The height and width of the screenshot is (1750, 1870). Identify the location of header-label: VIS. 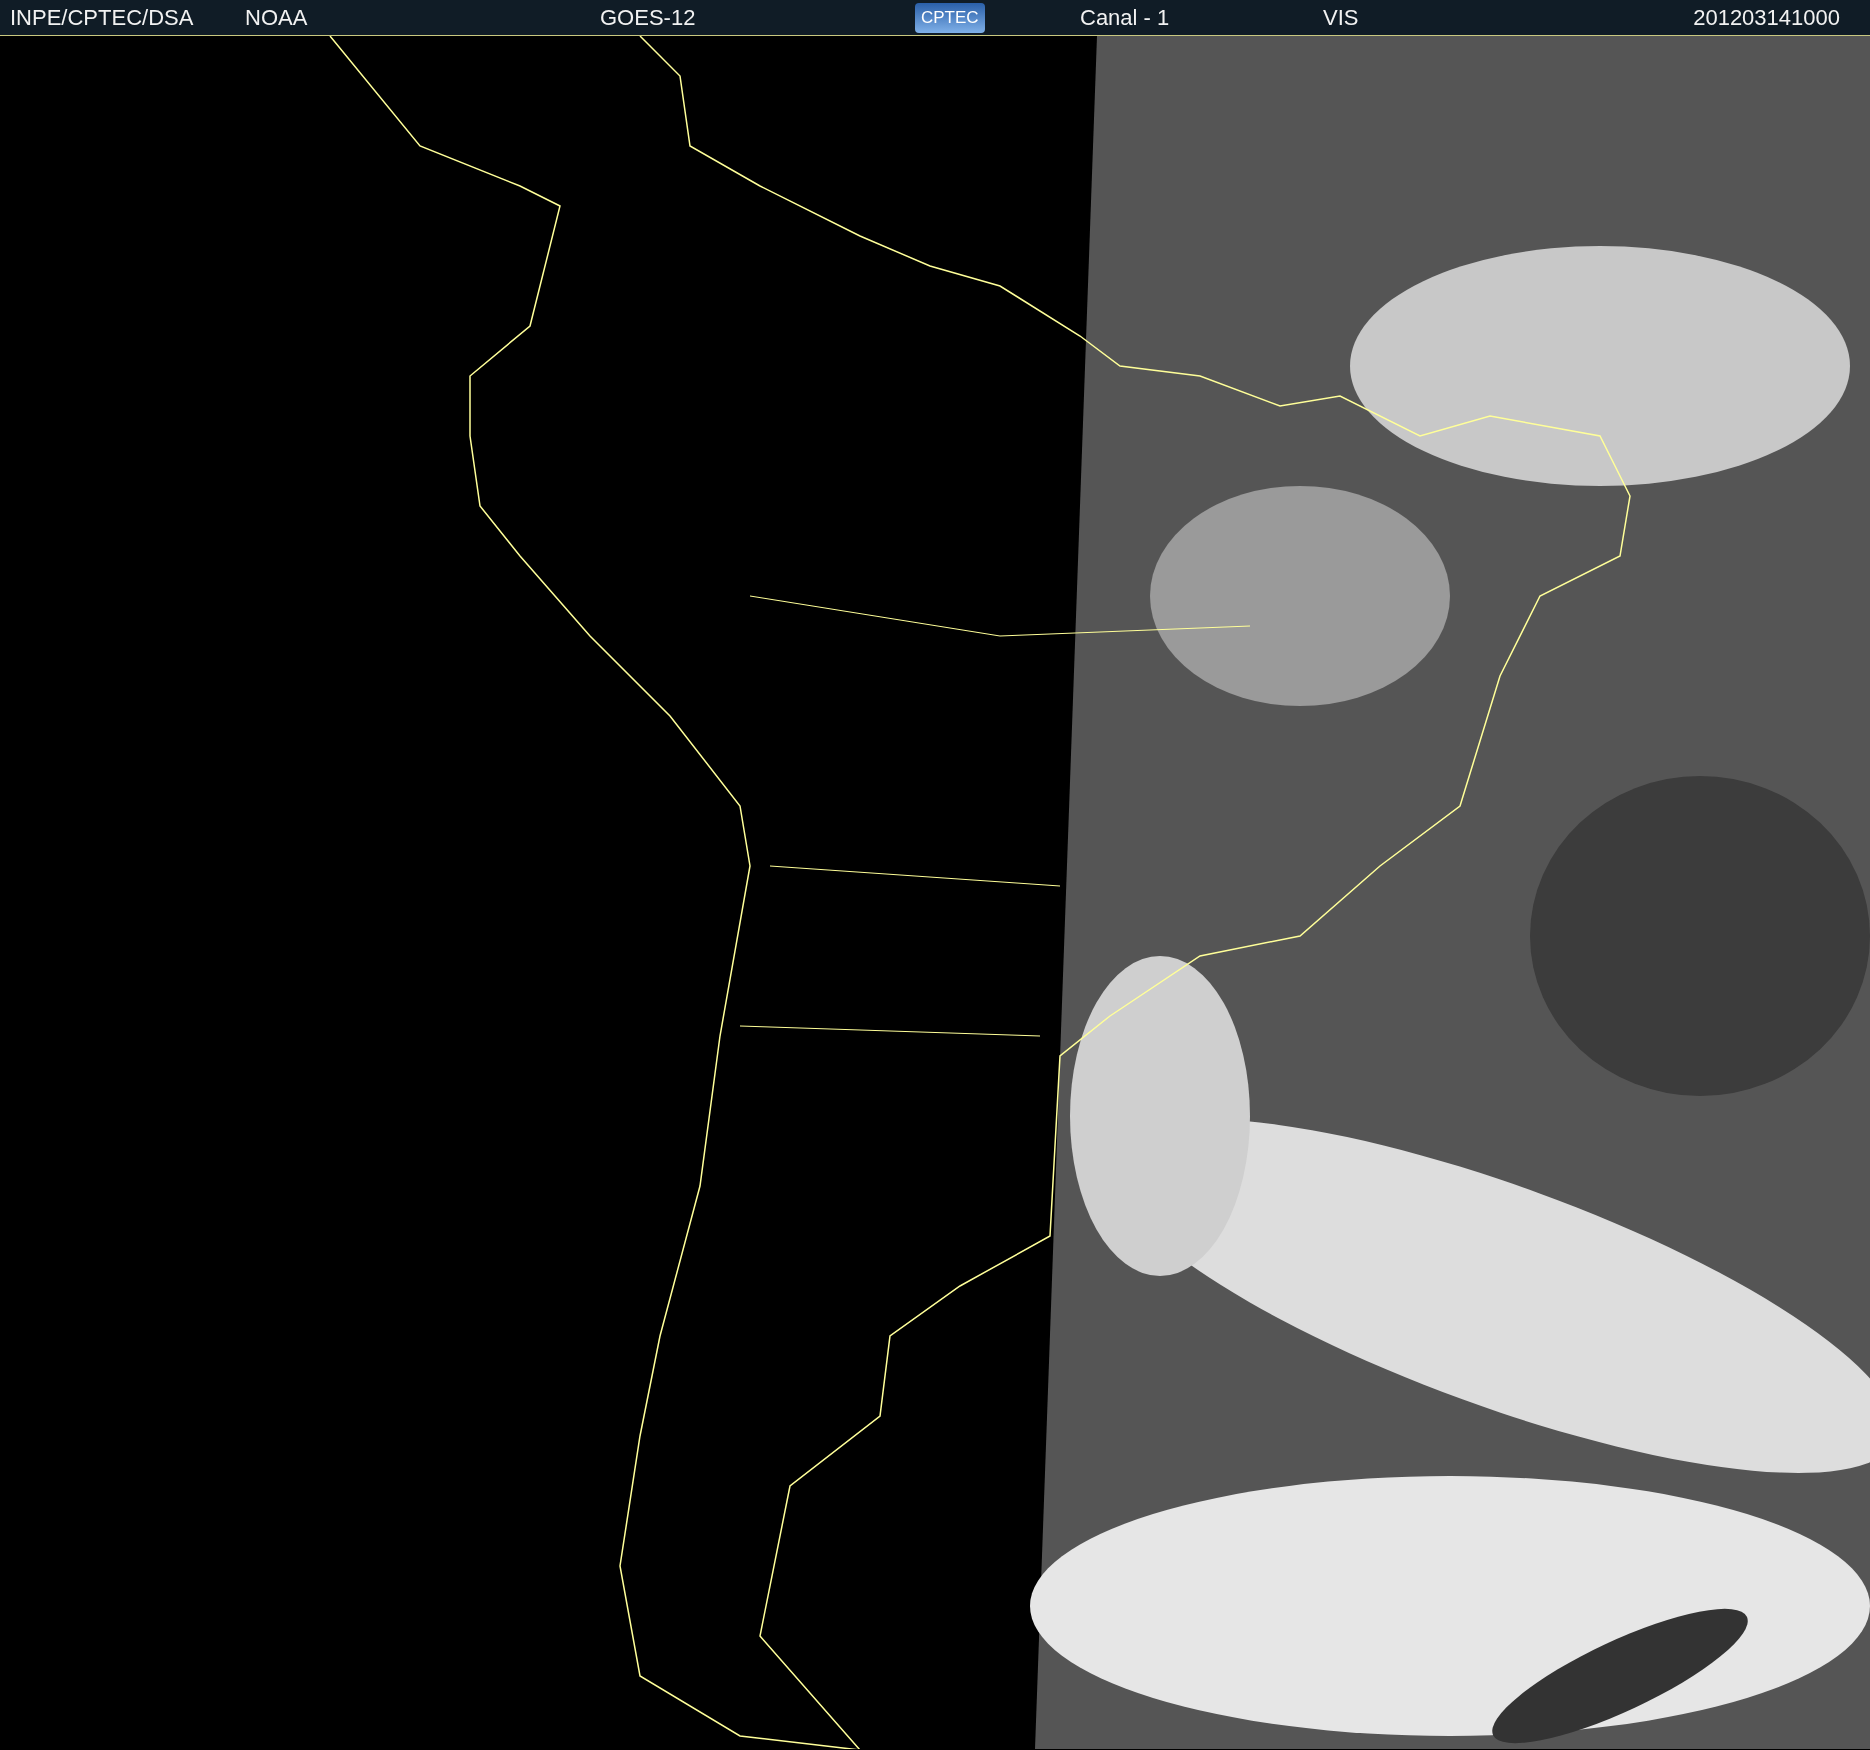
(1341, 17).